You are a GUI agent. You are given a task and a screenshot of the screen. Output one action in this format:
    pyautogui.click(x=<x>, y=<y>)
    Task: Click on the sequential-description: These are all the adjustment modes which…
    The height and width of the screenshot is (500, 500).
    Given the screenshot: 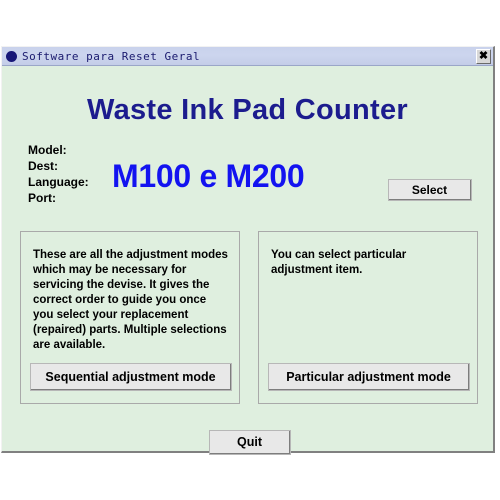 What is the action you would take?
    pyautogui.click(x=130, y=300)
    